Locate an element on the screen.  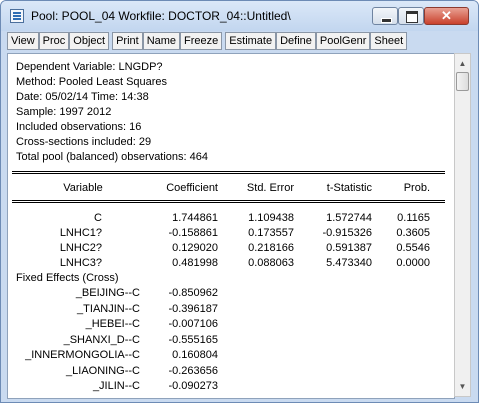
minimize-icon is located at coordinates (386, 20).